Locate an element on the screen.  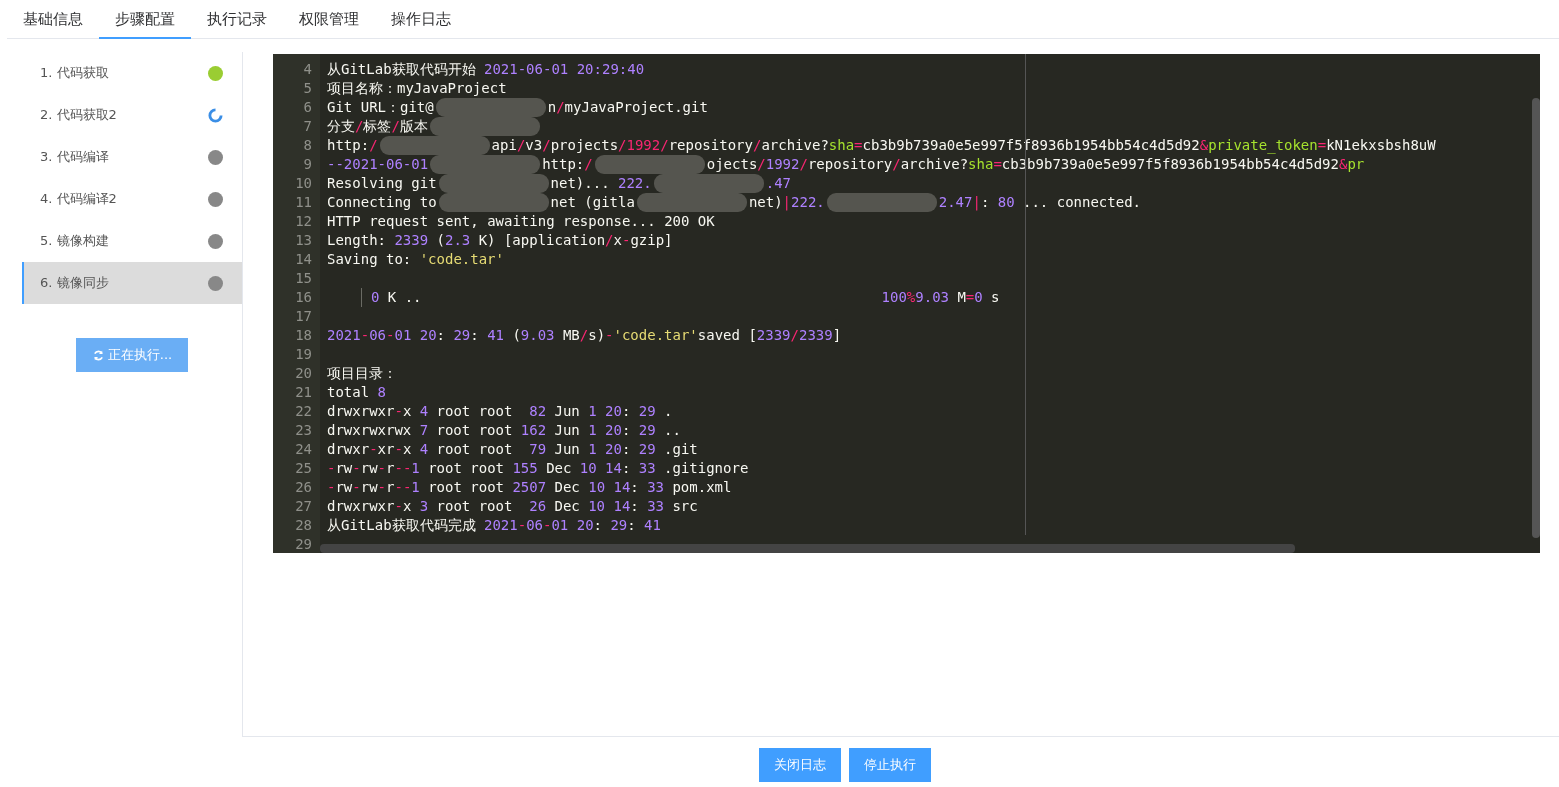
log-text: -- is located at coordinates (403, 468).